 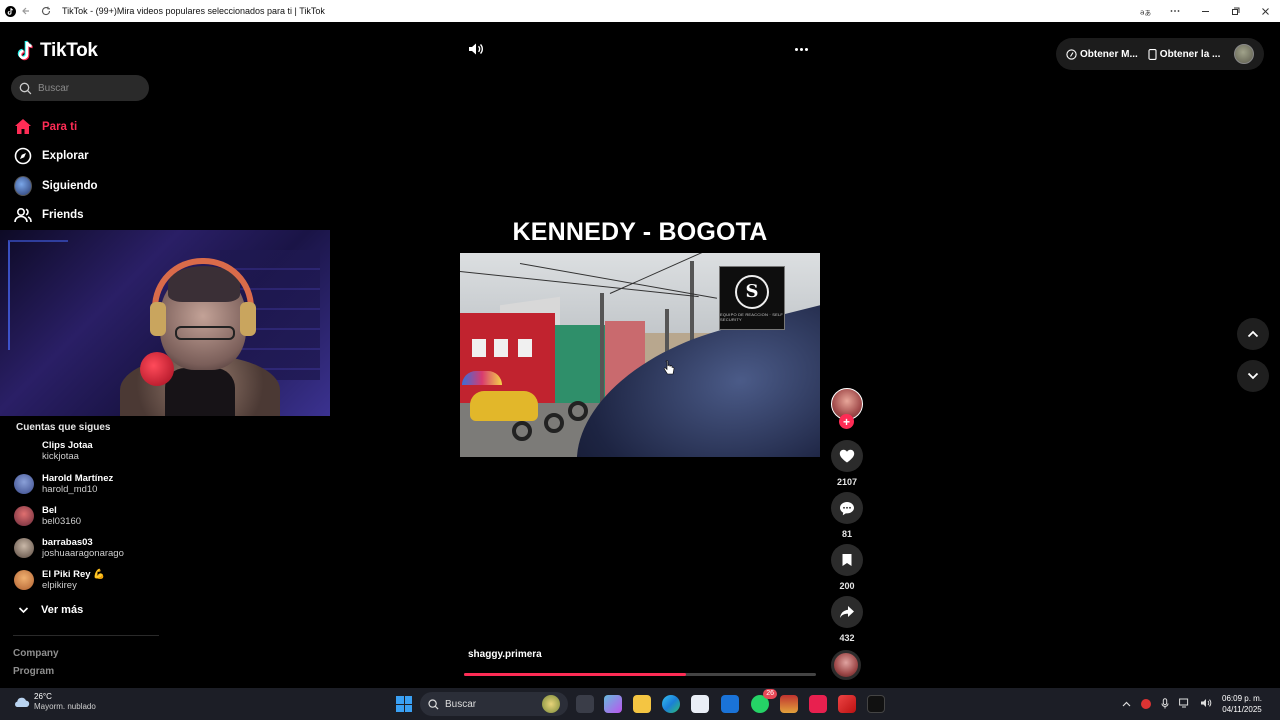 What do you see at coordinates (10, 11) in the screenshot?
I see `tiktok-tab-icon` at bounding box center [10, 11].